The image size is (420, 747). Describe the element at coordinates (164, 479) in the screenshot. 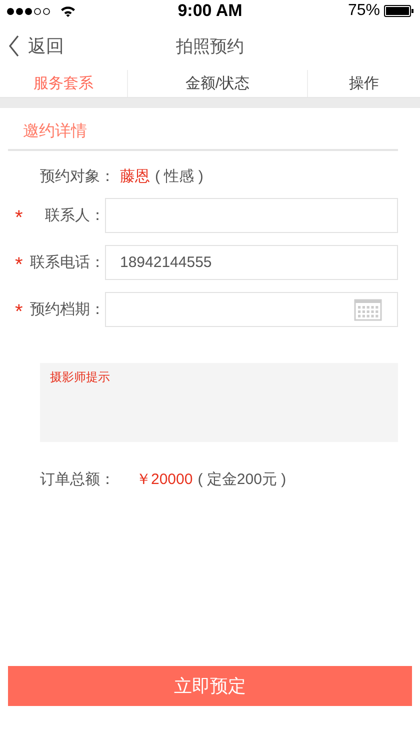

I see `total-amount: ￥20000` at that location.